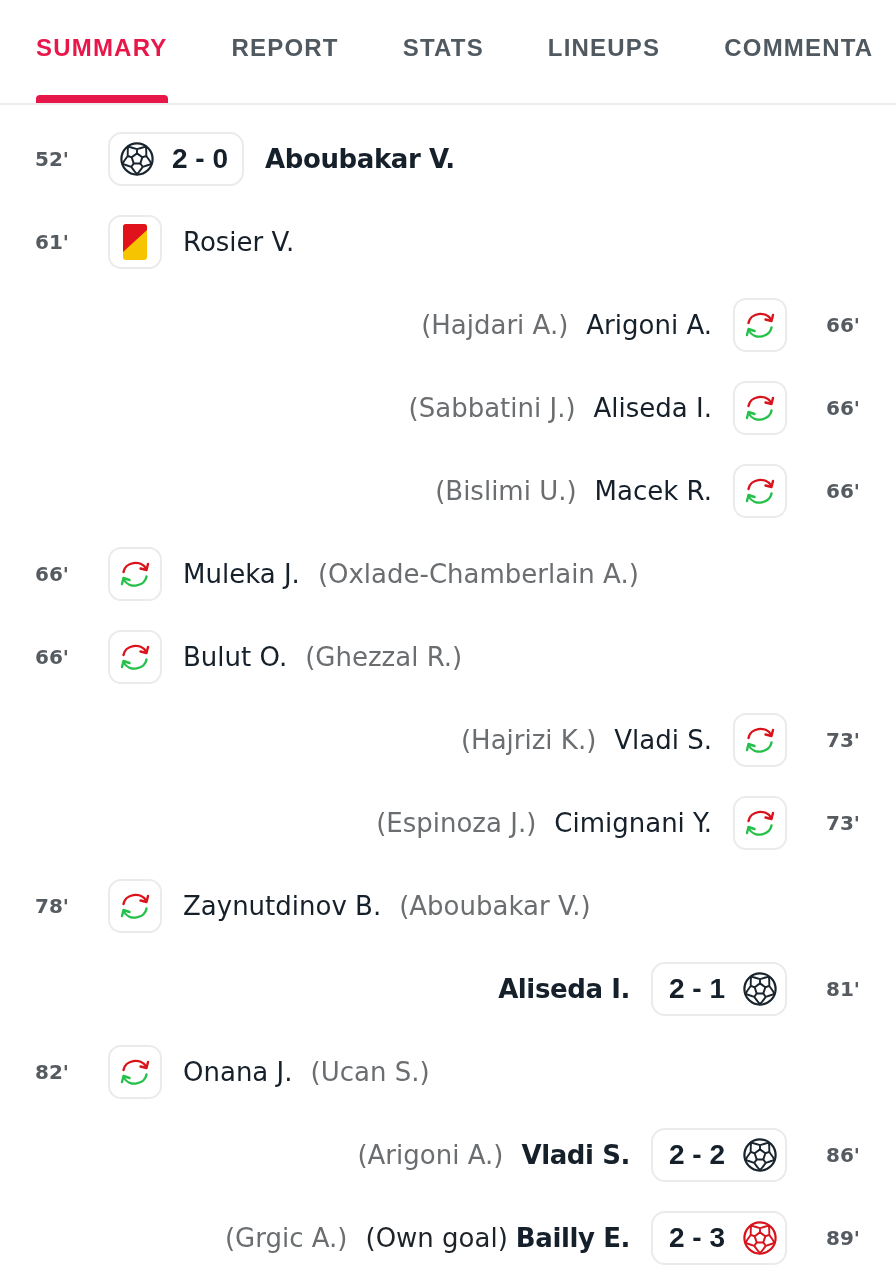 This screenshot has width=896, height=1280. What do you see at coordinates (285, 51) in the screenshot?
I see `tab: REPORT` at bounding box center [285, 51].